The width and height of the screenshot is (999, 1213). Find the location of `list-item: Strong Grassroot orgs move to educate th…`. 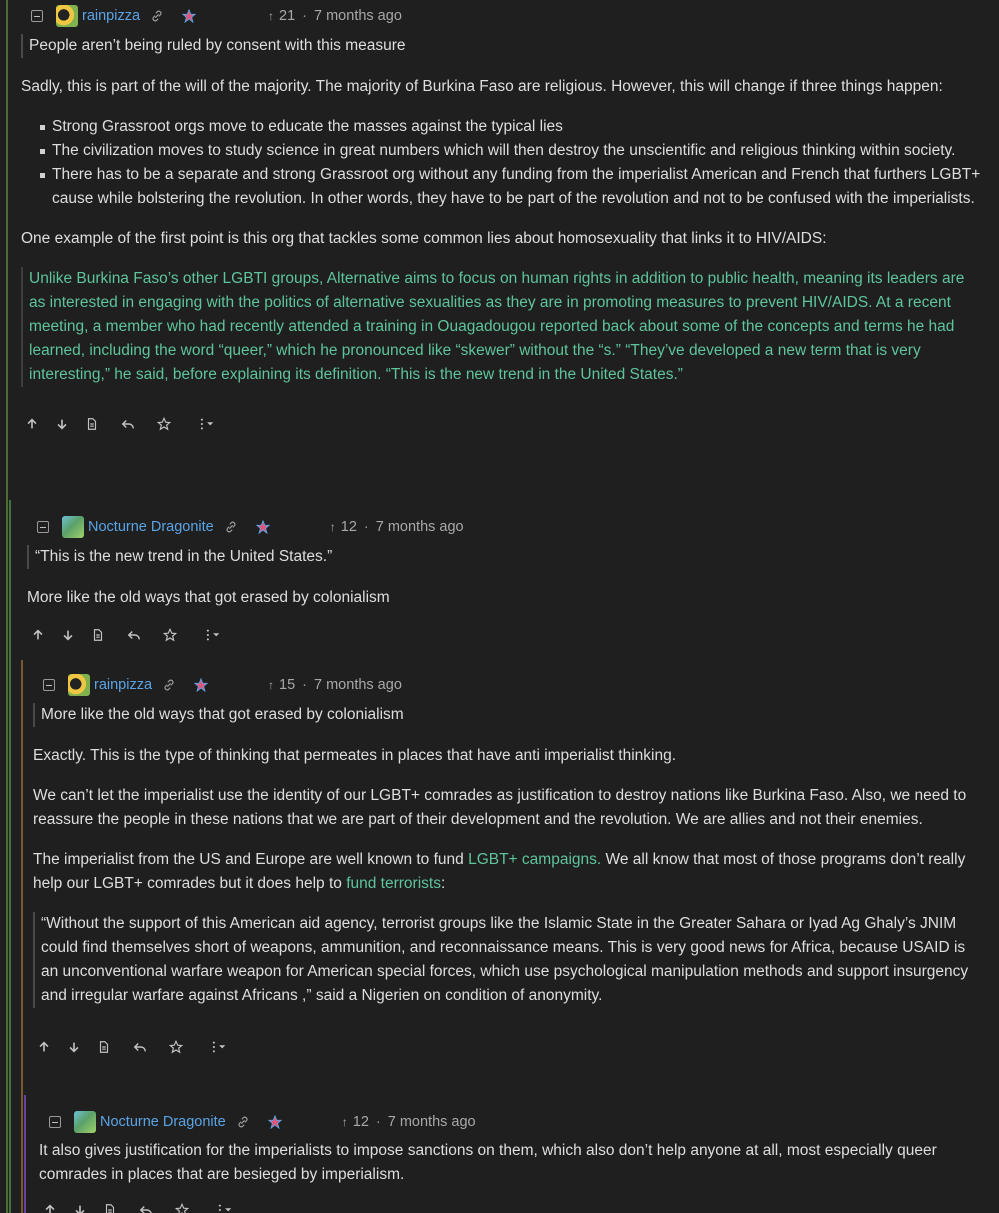

list-item: Strong Grassroot orgs move to educate th… is located at coordinates (500, 127).